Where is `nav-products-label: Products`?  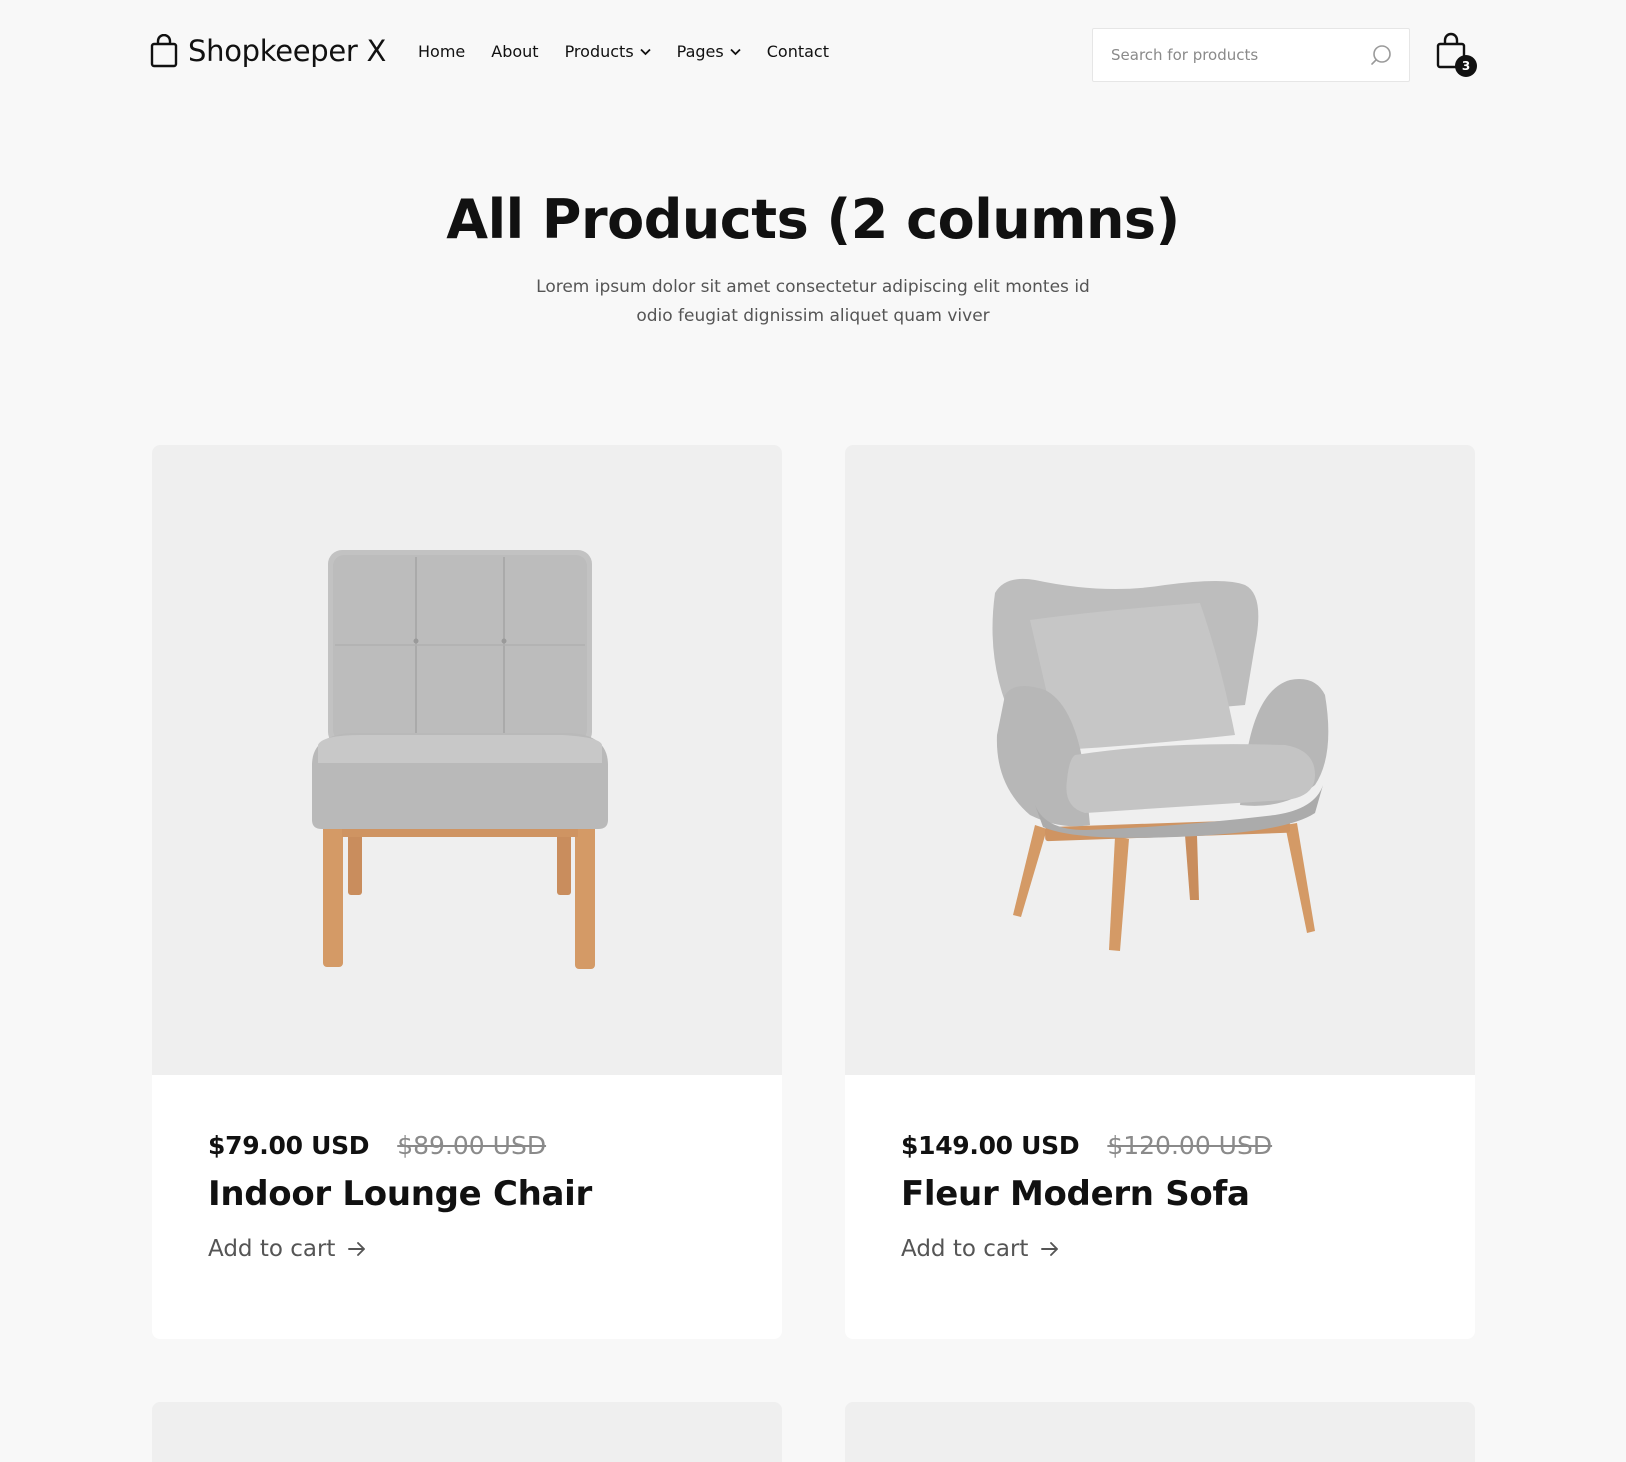
nav-products-label: Products is located at coordinates (599, 51).